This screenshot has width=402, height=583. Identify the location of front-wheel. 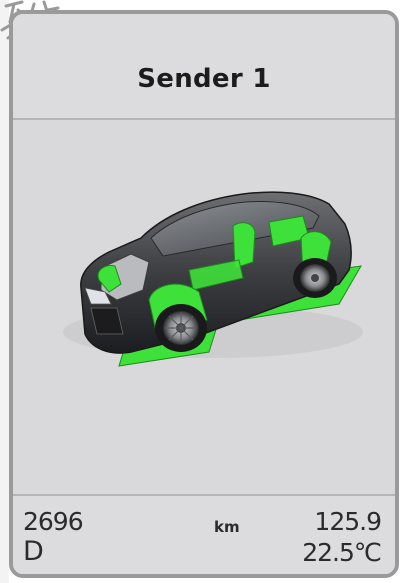
(181, 328).